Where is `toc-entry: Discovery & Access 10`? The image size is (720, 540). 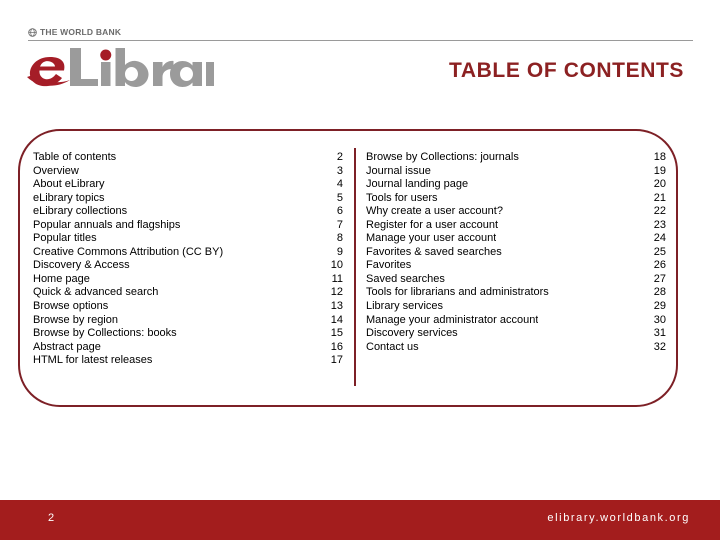 toc-entry: Discovery & Access 10 is located at coordinates (188, 266).